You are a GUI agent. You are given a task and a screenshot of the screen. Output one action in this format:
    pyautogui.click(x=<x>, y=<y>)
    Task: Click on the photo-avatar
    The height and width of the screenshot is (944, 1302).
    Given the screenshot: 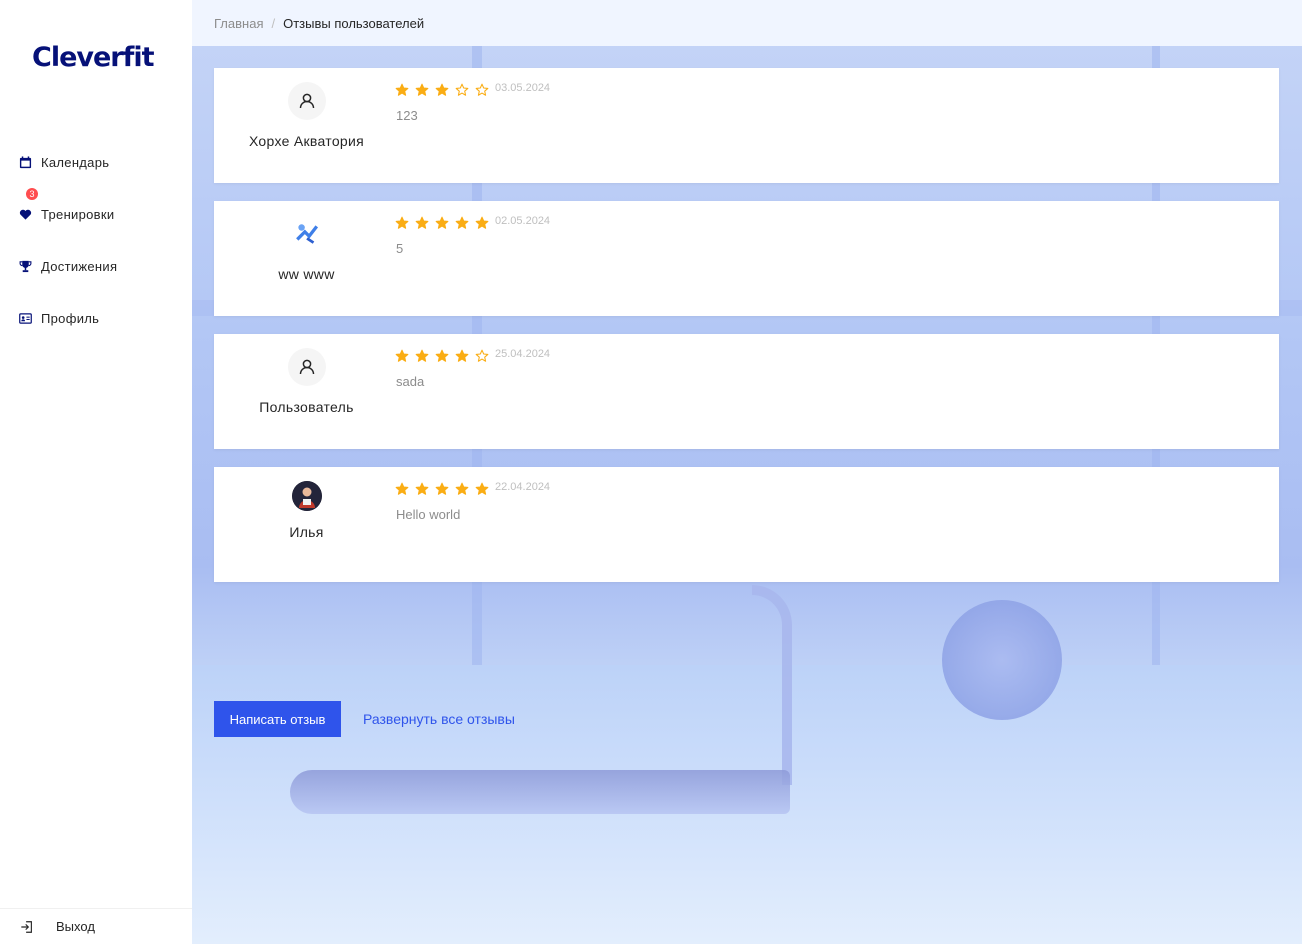 What is the action you would take?
    pyautogui.click(x=306, y=496)
    